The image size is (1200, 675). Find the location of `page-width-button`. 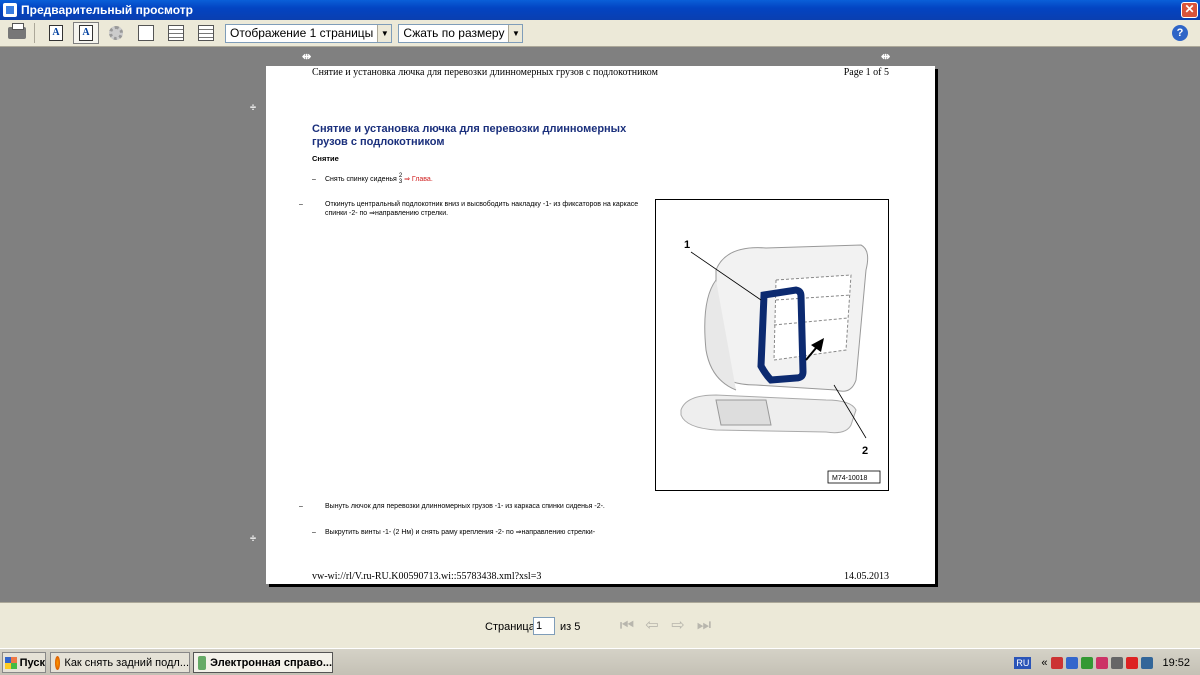

page-width-button is located at coordinates (176, 33).